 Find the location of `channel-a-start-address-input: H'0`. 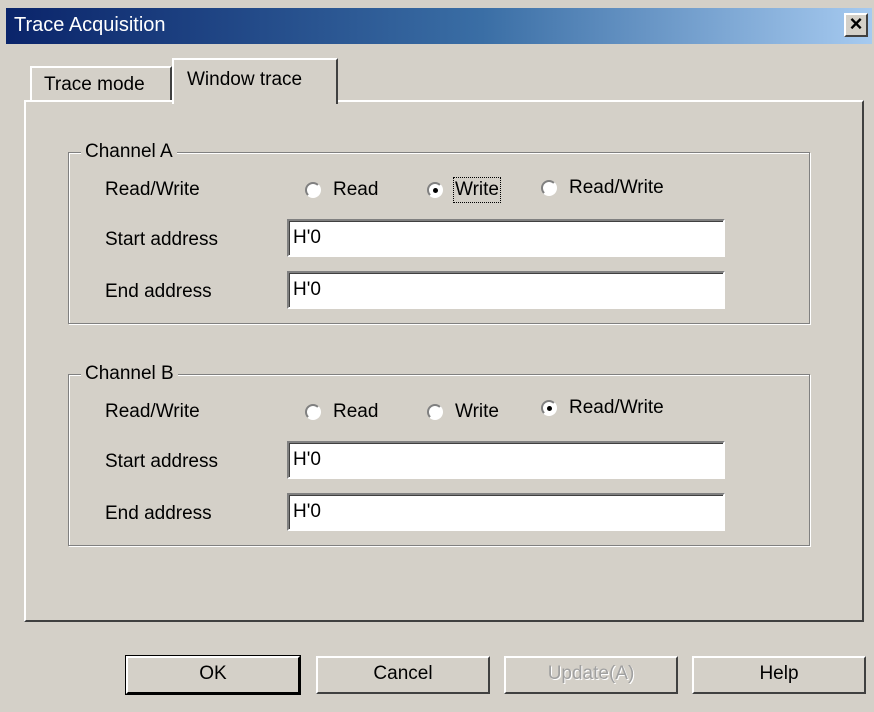

channel-a-start-address-input: H'0 is located at coordinates (506, 238).